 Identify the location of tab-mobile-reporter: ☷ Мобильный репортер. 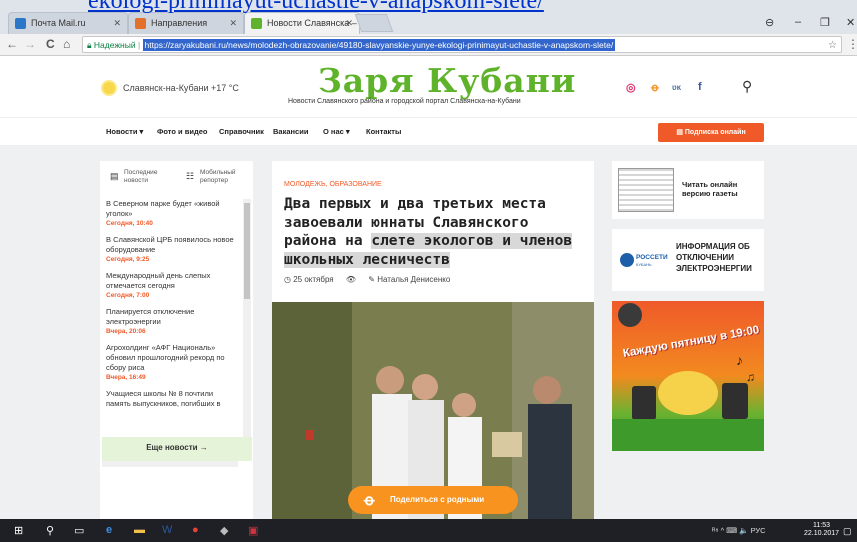
(216, 177).